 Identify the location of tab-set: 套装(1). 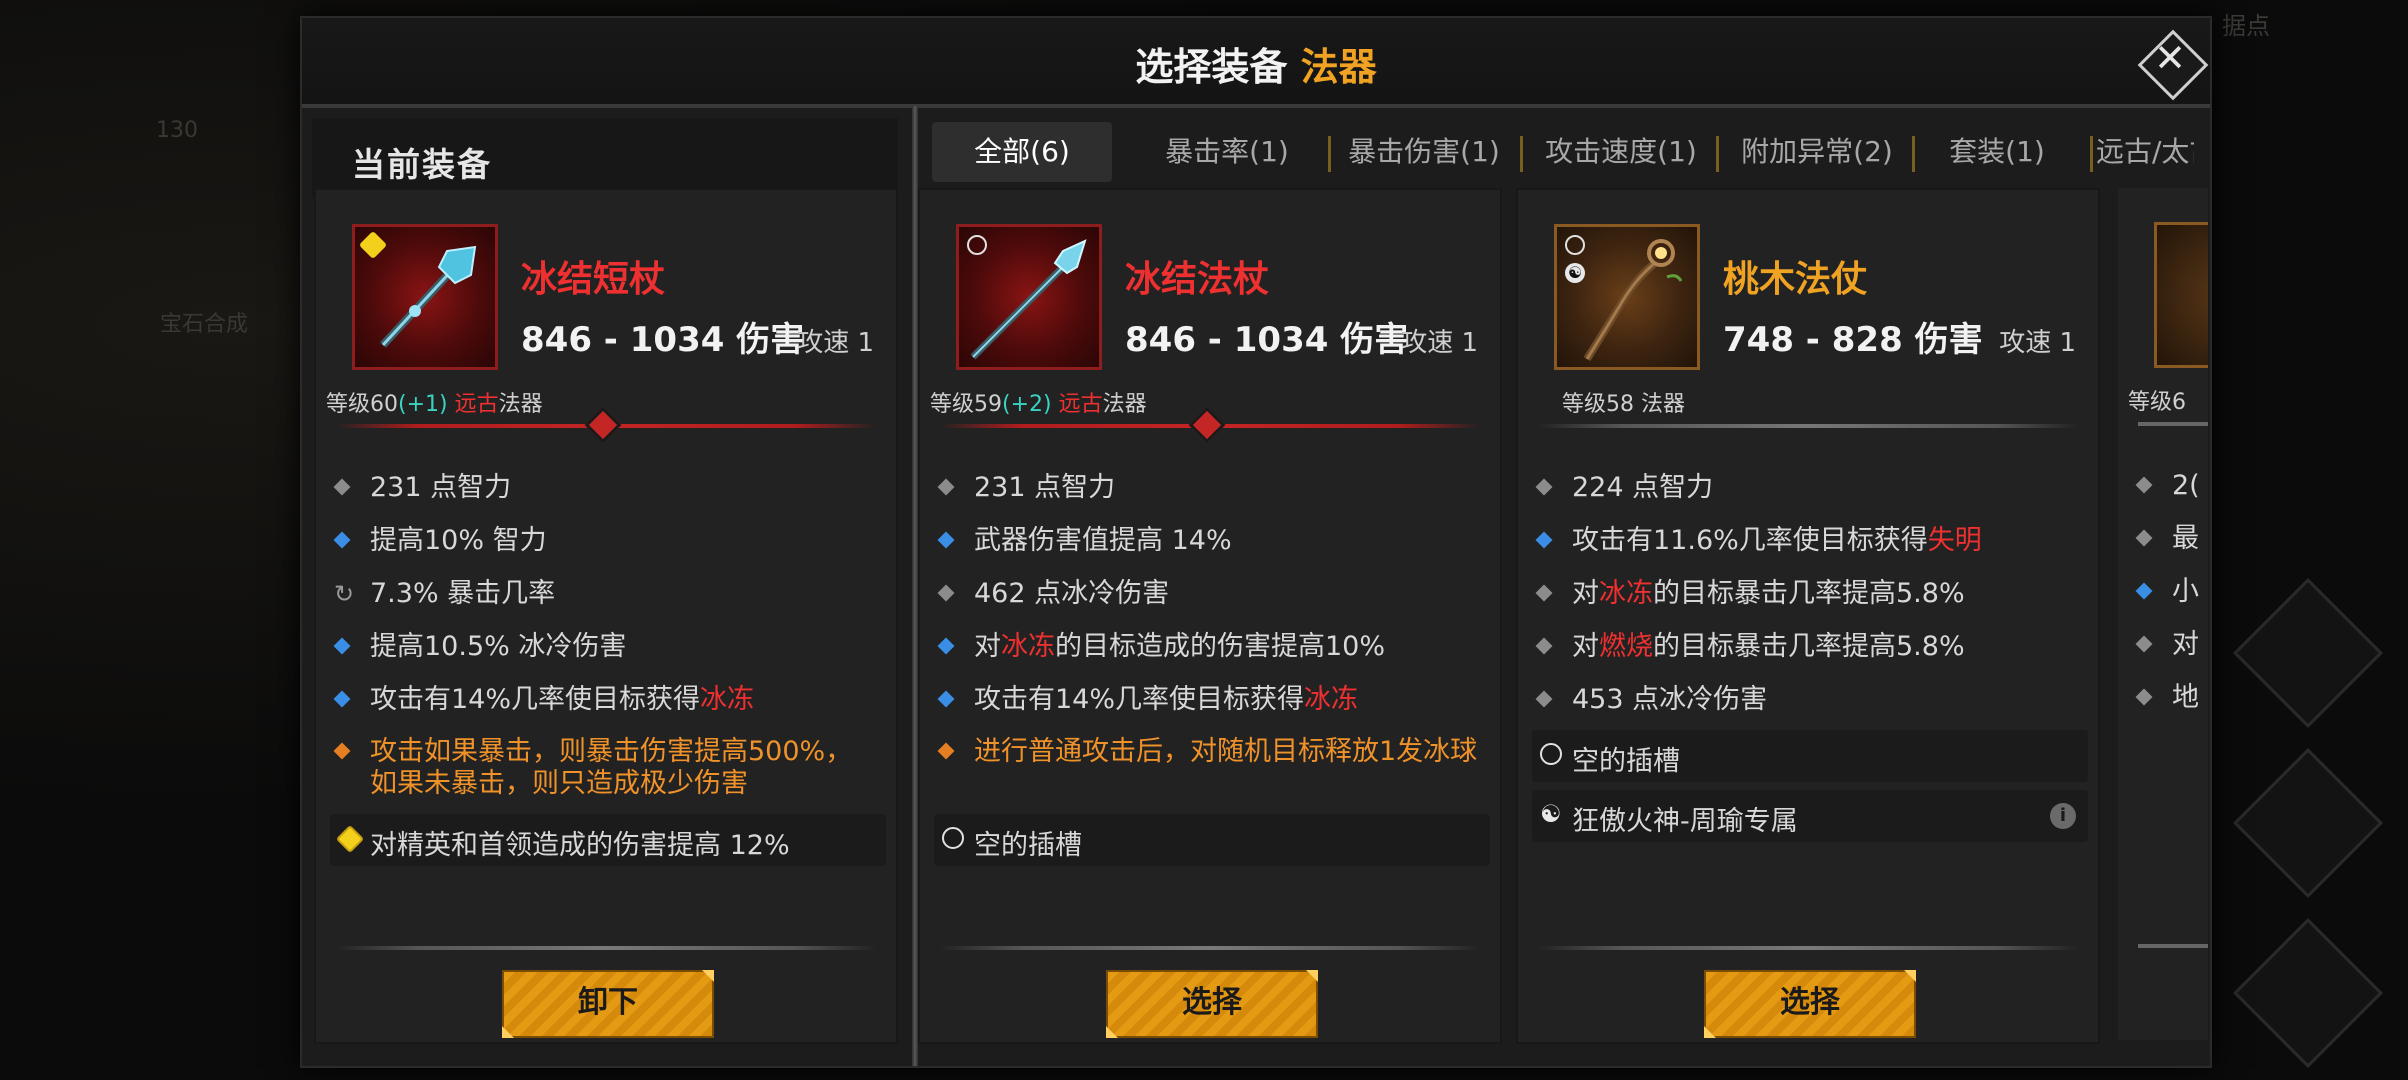
(1997, 152).